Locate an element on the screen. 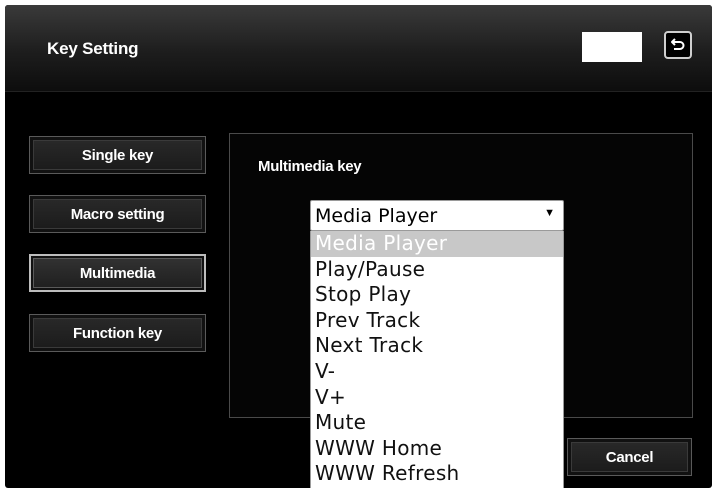 This screenshot has width=717, height=491. macro-setting-label: Macro setting is located at coordinates (117, 214).